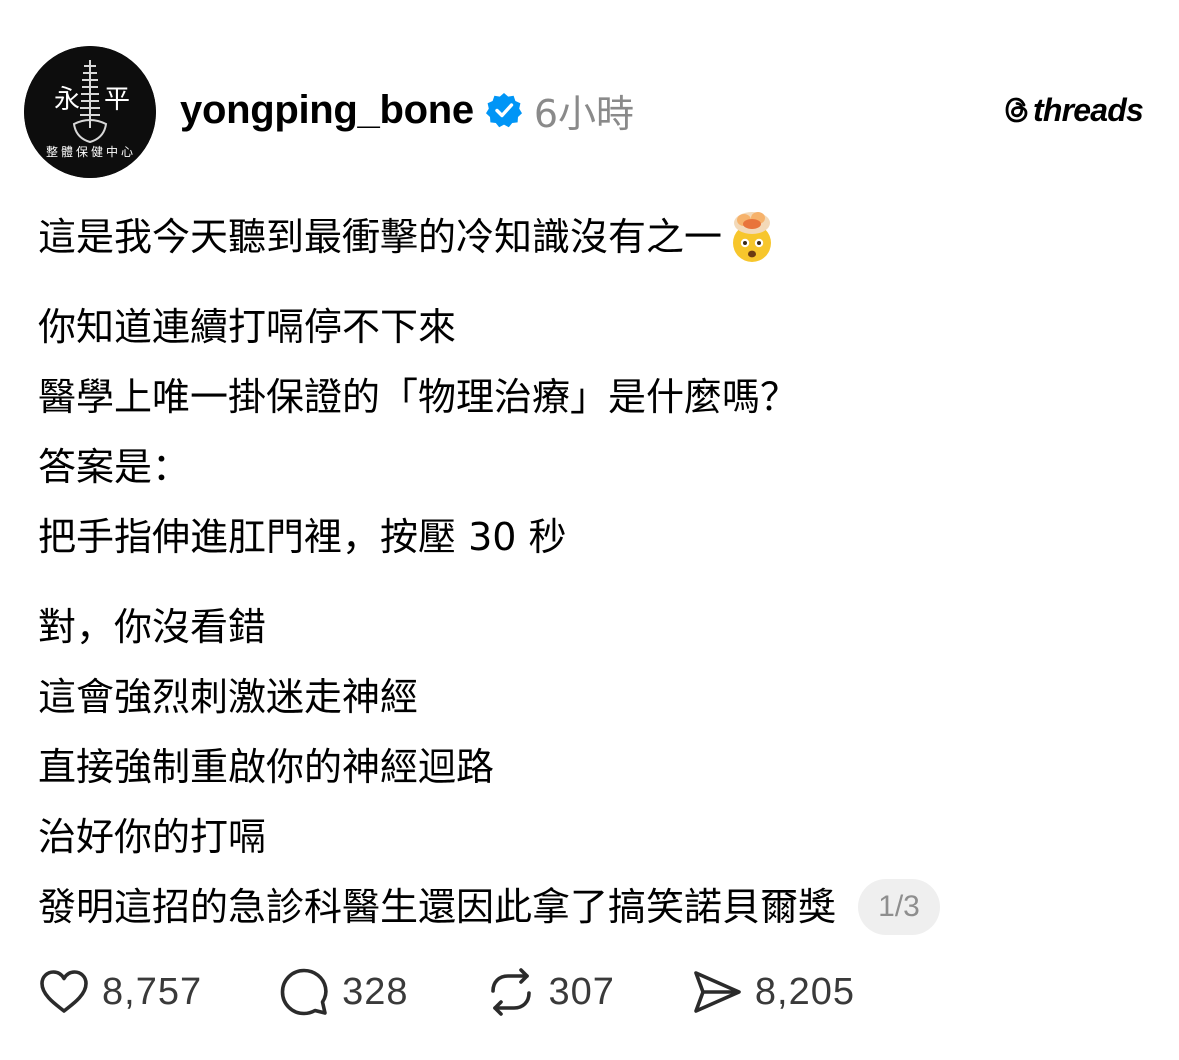 The image size is (1179, 1060). I want to click on repost-count: 307, so click(581, 991).